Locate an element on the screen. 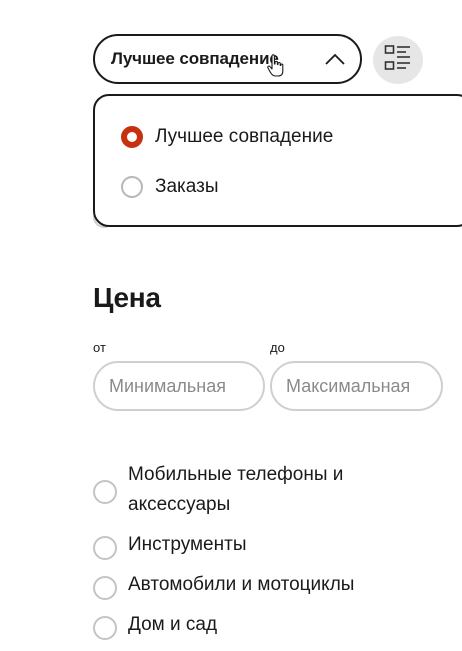 The height and width of the screenshot is (651, 462). category-label: Мобильные телефоны и аксессуары is located at coordinates (236, 489).